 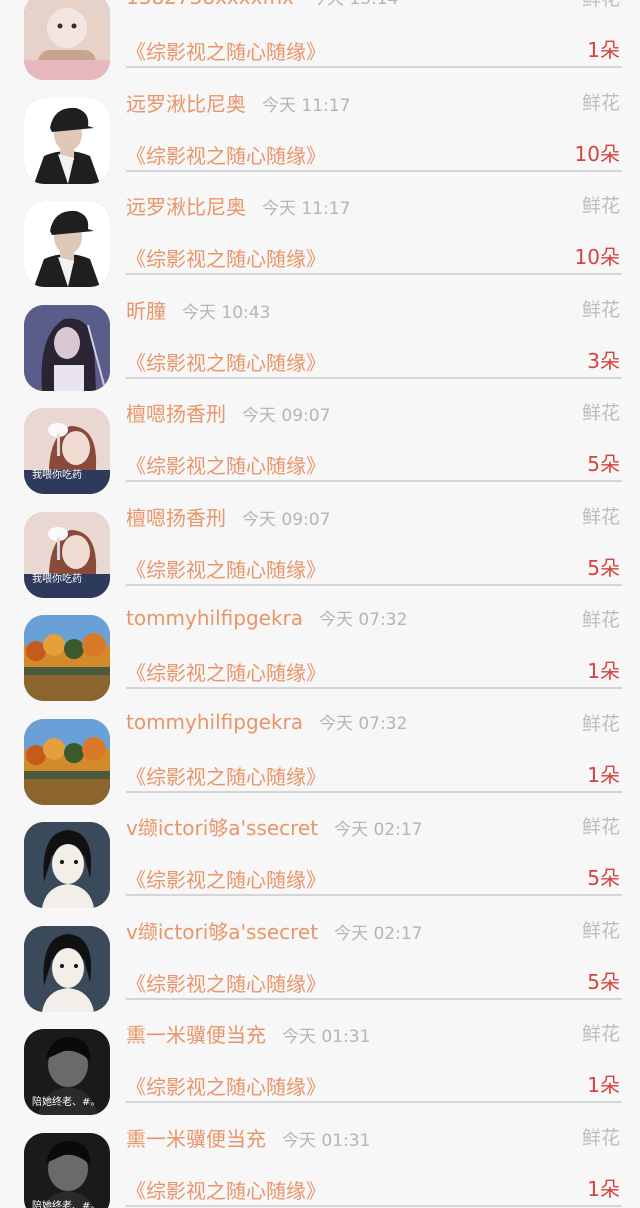 What do you see at coordinates (66, 1101) in the screenshot?
I see `svg-text: 陪她终老、#。` at bounding box center [66, 1101].